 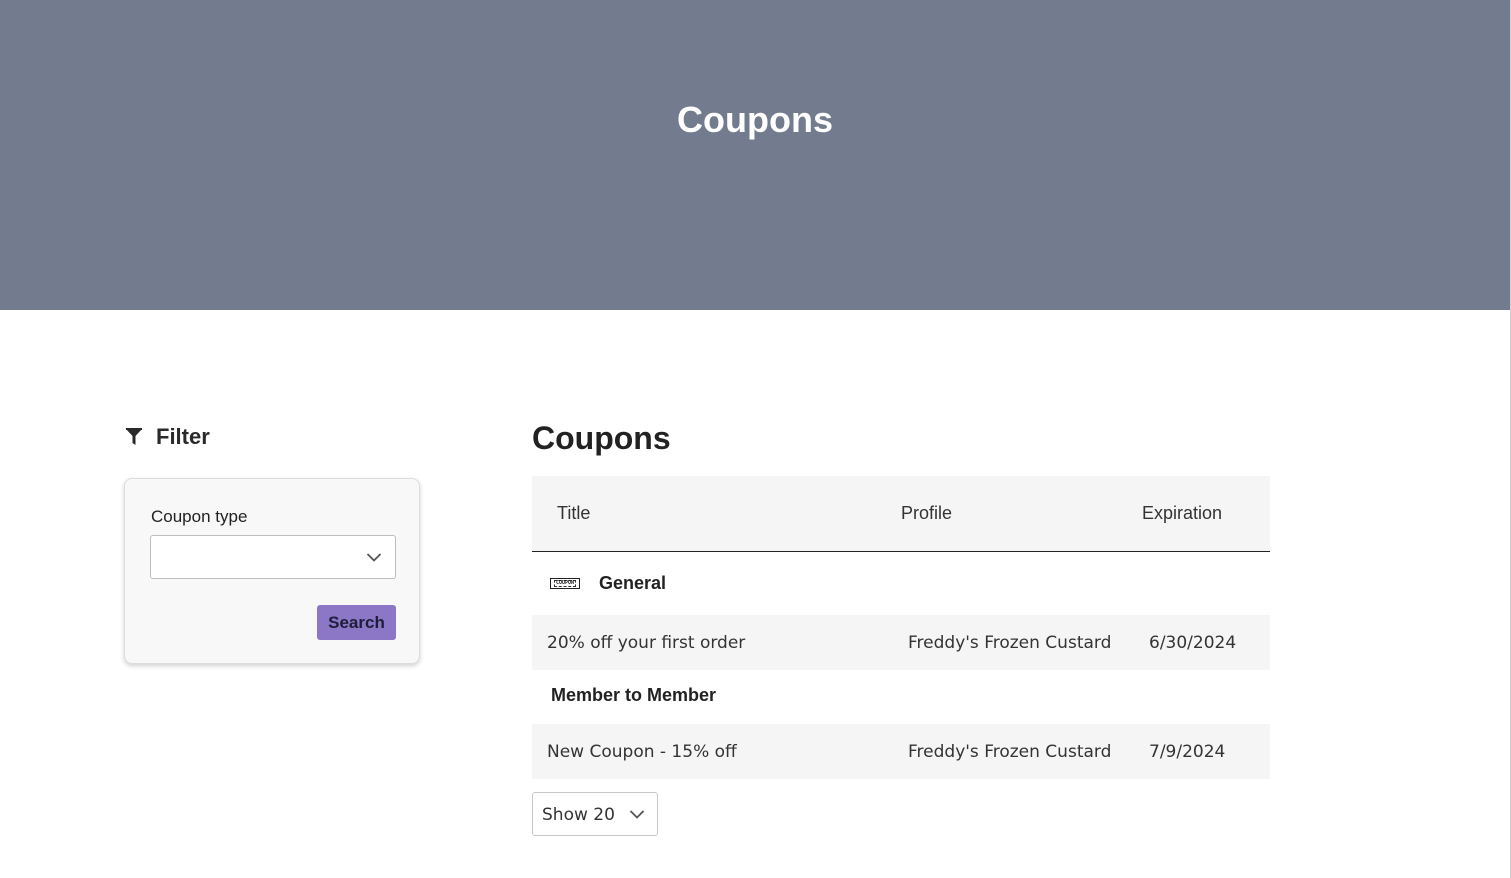 I want to click on page-size-value: Show 20, so click(x=578, y=815).